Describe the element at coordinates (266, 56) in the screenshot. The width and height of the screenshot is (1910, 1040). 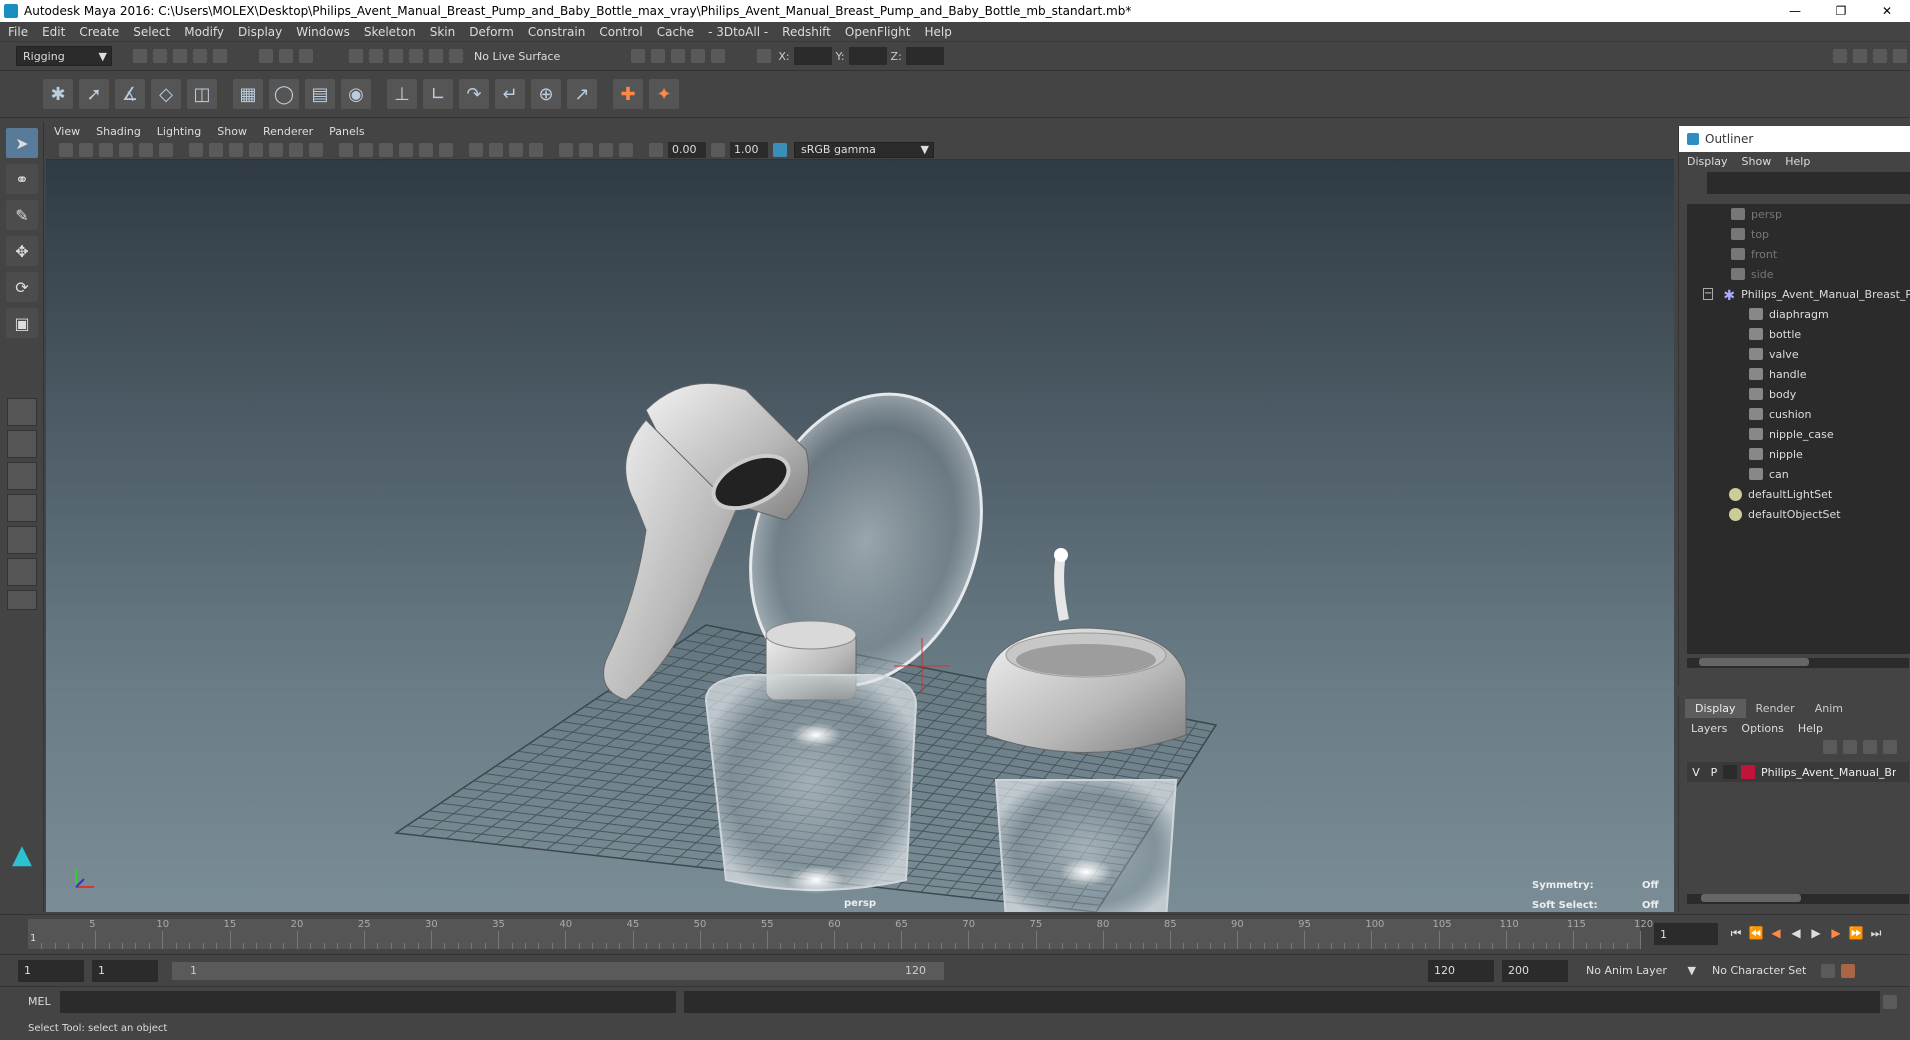
I see `select-hierarchy-icon` at that location.